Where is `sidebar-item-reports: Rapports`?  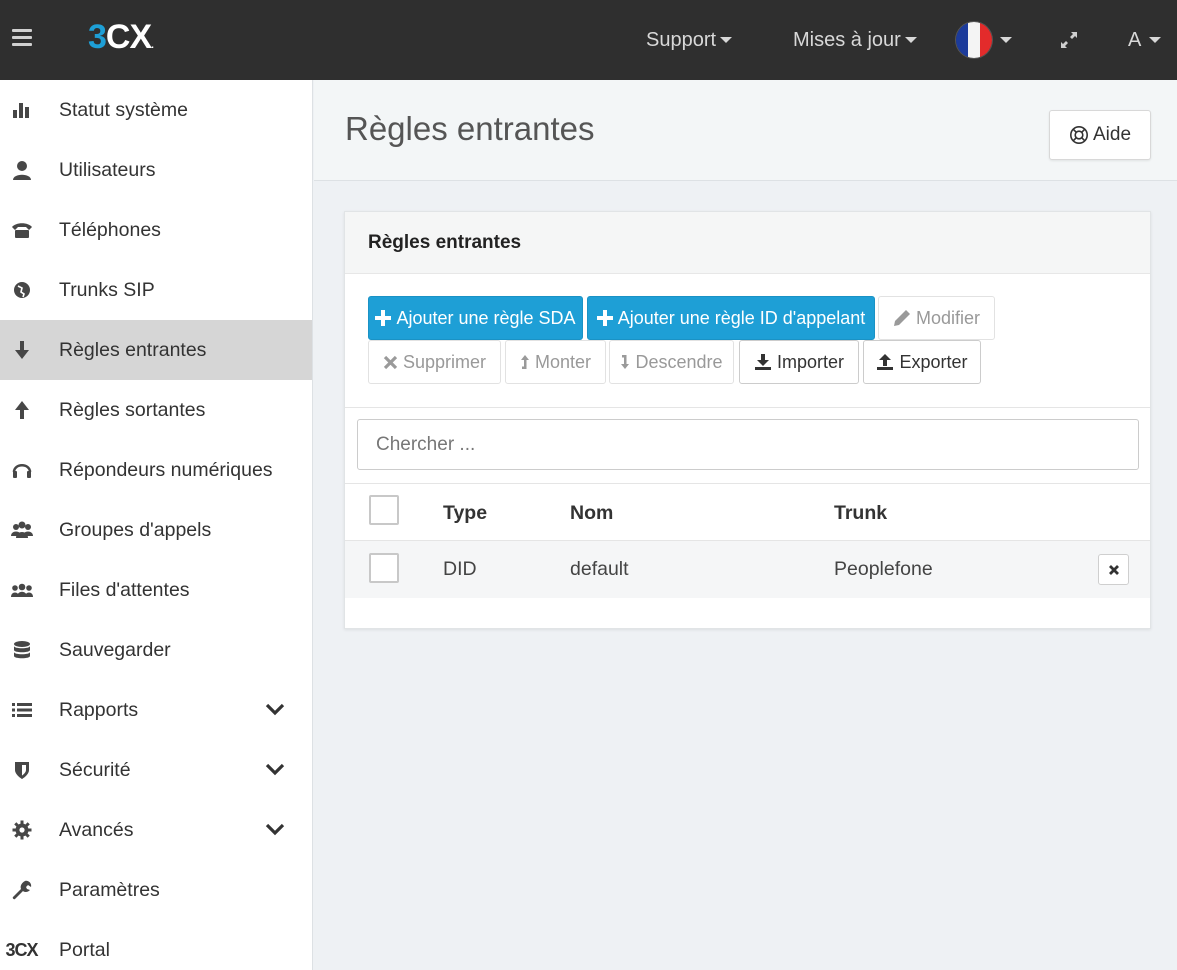 sidebar-item-reports: Rapports is located at coordinates (156, 710).